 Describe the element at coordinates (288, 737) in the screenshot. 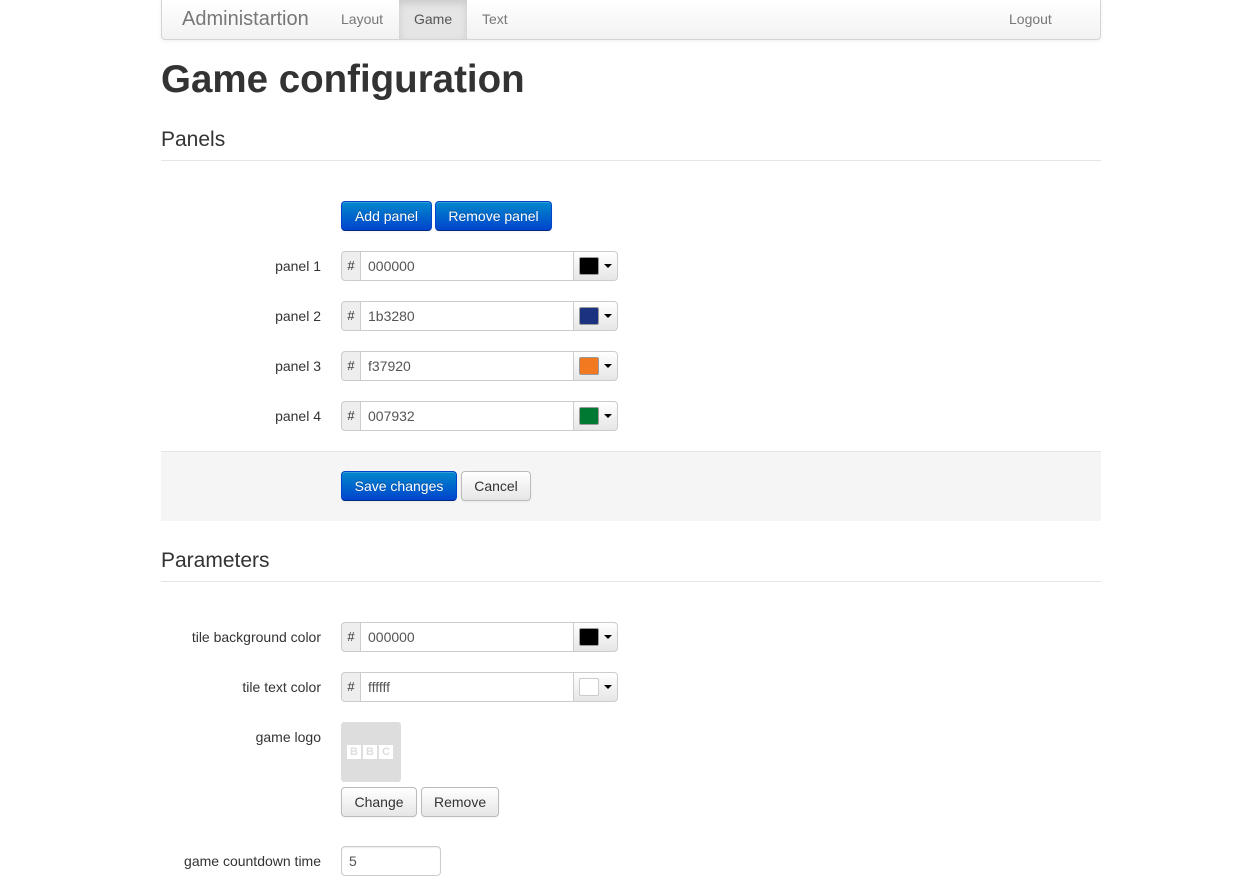

I see `game-logo-label: game logo` at that location.